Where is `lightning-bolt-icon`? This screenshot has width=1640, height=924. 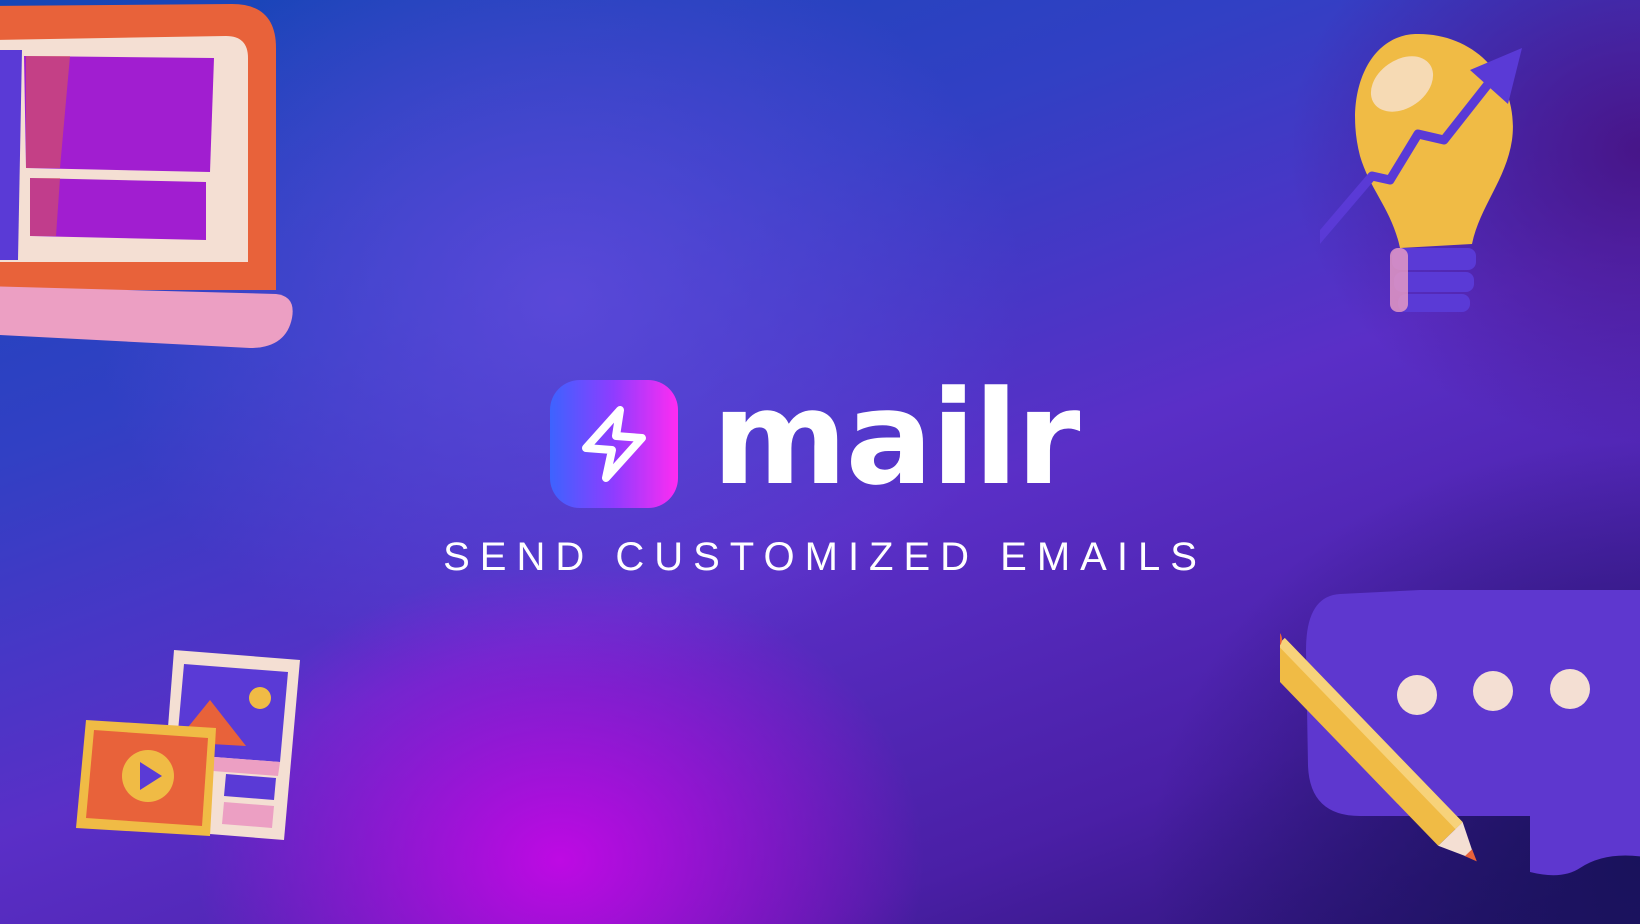
lightning-bolt-icon is located at coordinates (614, 444).